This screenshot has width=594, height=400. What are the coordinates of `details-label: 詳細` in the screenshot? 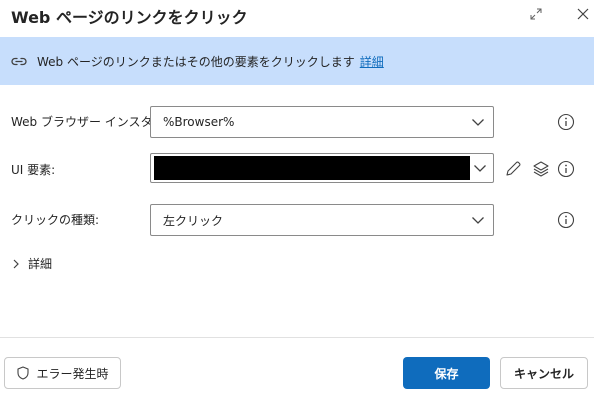 It's located at (40, 264).